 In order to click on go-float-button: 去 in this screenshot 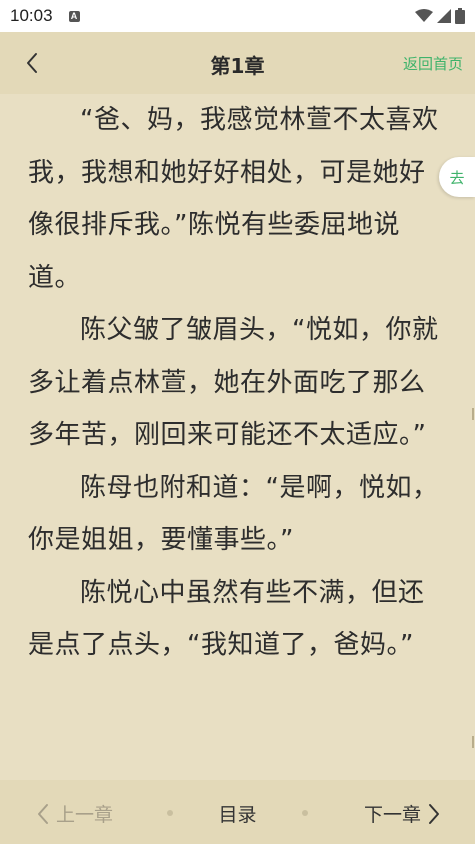, I will do `click(457, 177)`.